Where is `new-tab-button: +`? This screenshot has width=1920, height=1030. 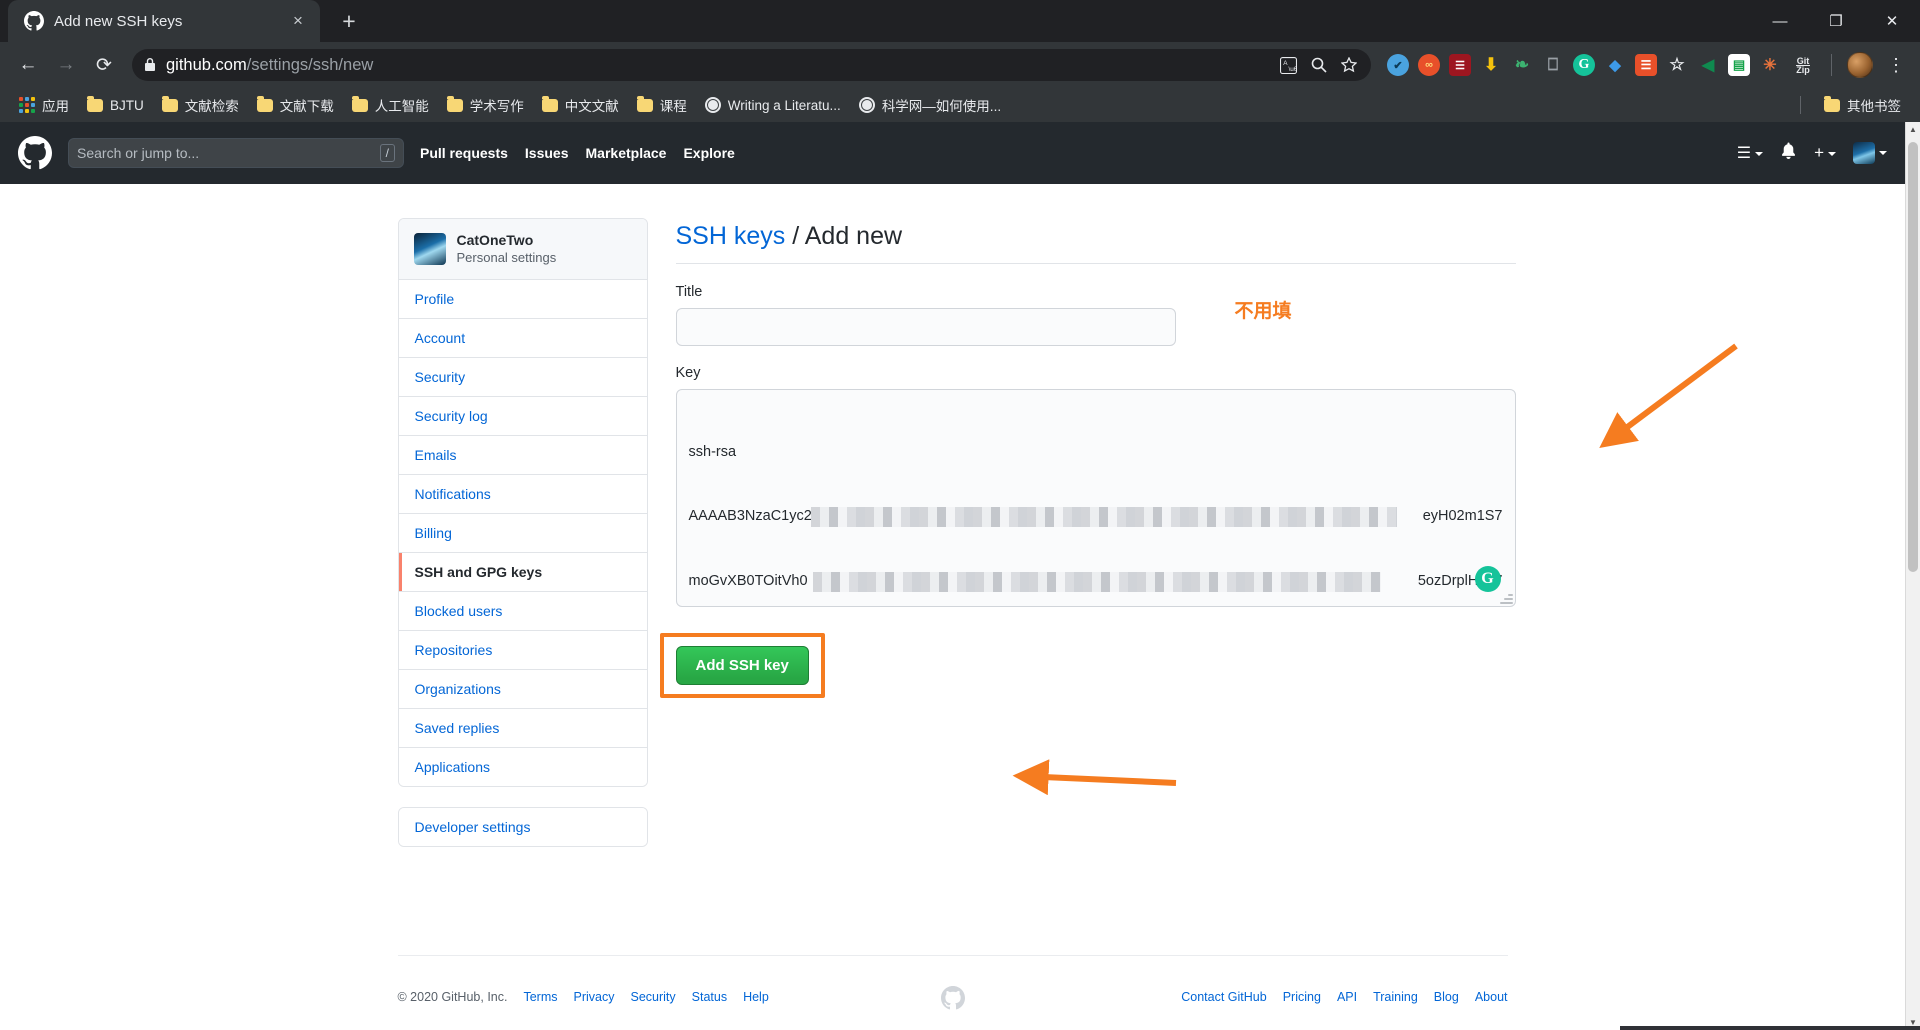 new-tab-button: + is located at coordinates (349, 21).